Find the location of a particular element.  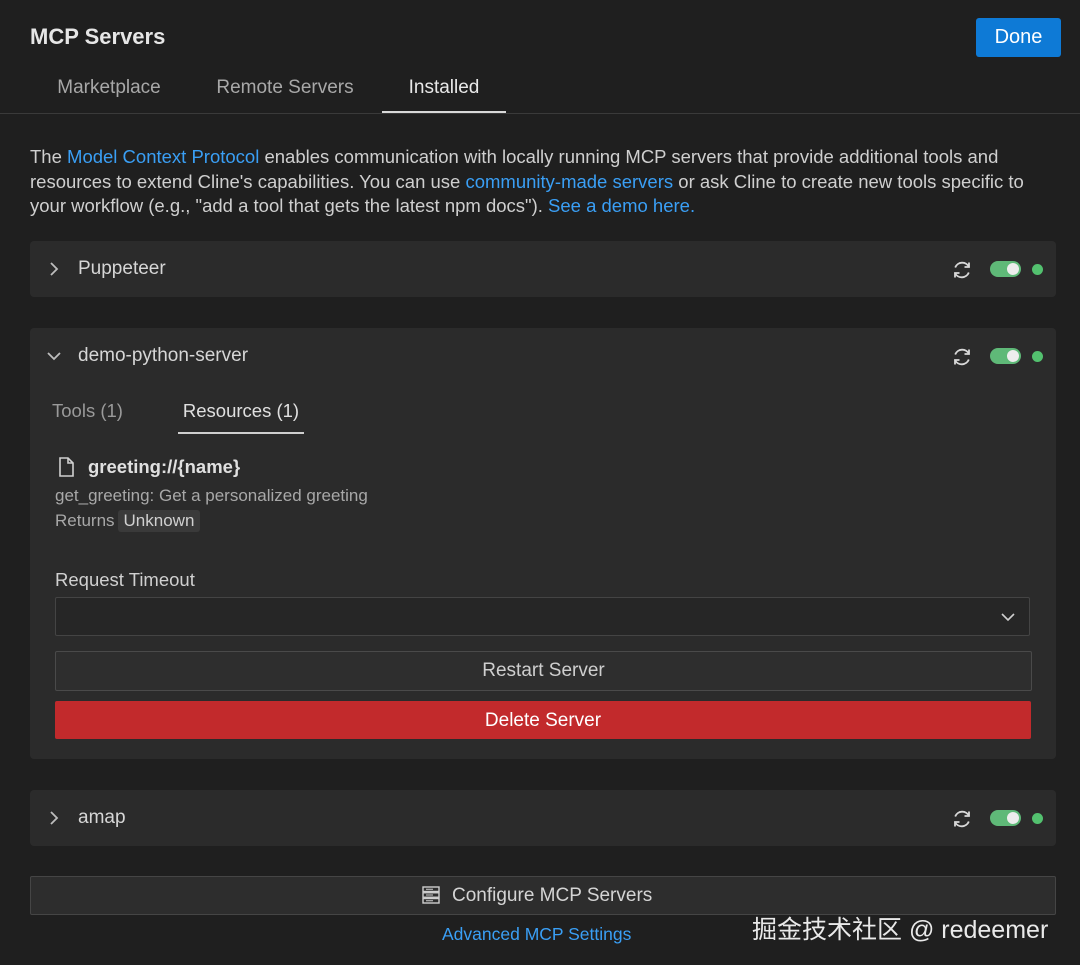

server-header-amap: amap is located at coordinates (543, 818).